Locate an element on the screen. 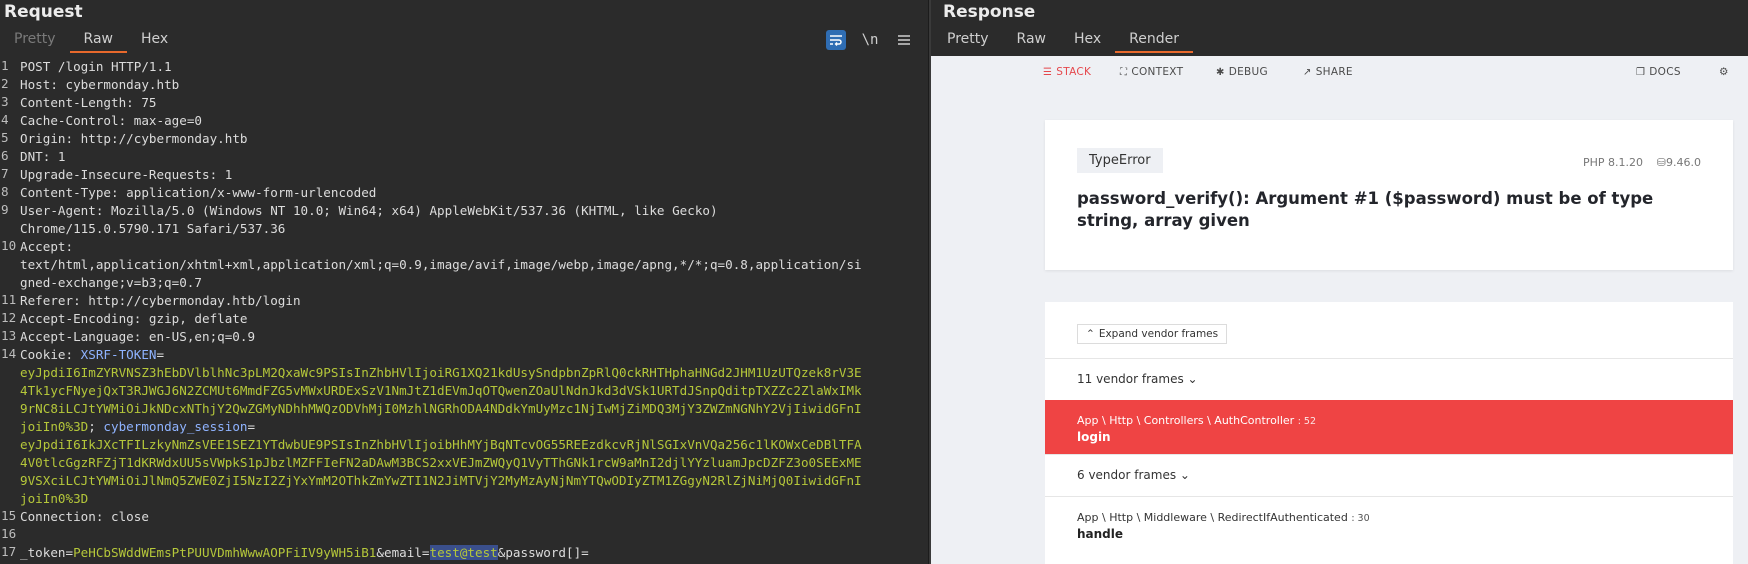 This screenshot has width=1748, height=564. request-toolbar: \n is located at coordinates (870, 40).